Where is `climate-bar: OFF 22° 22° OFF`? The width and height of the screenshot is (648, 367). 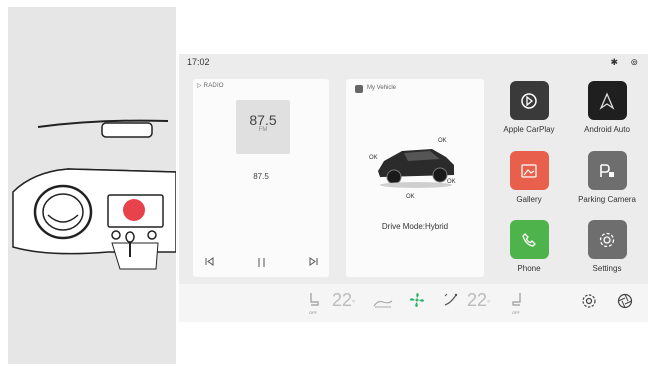
climate-bar: OFF 22° 22° OFF is located at coordinates (413, 303).